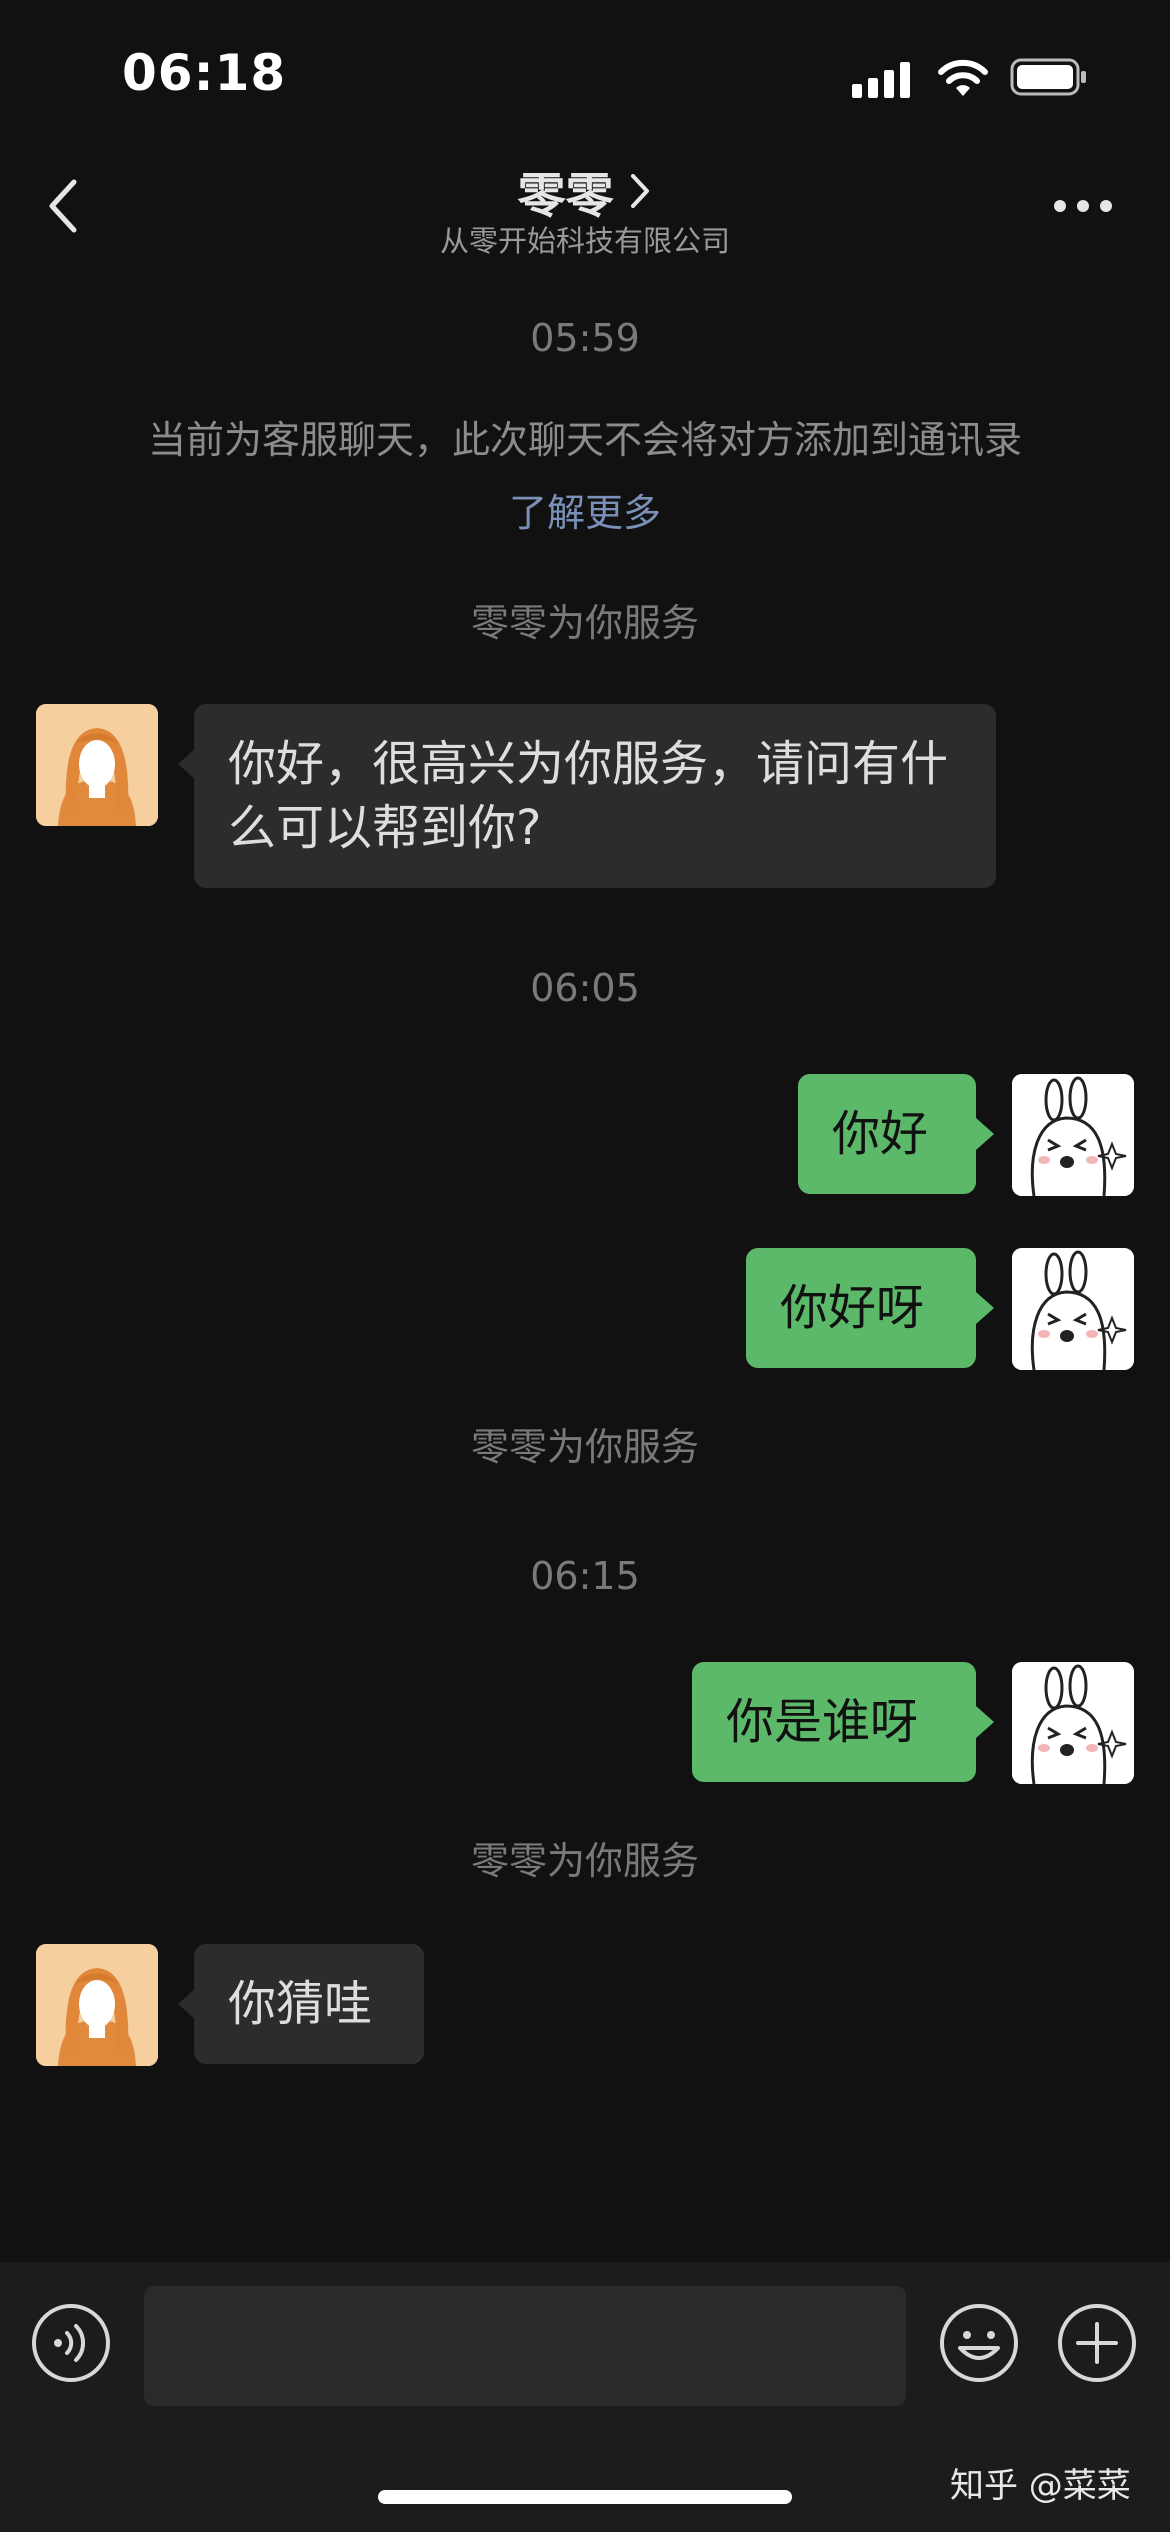 This screenshot has width=1170, height=2532. Describe the element at coordinates (585, 988) in the screenshot. I see `timestamp: 06:05` at that location.